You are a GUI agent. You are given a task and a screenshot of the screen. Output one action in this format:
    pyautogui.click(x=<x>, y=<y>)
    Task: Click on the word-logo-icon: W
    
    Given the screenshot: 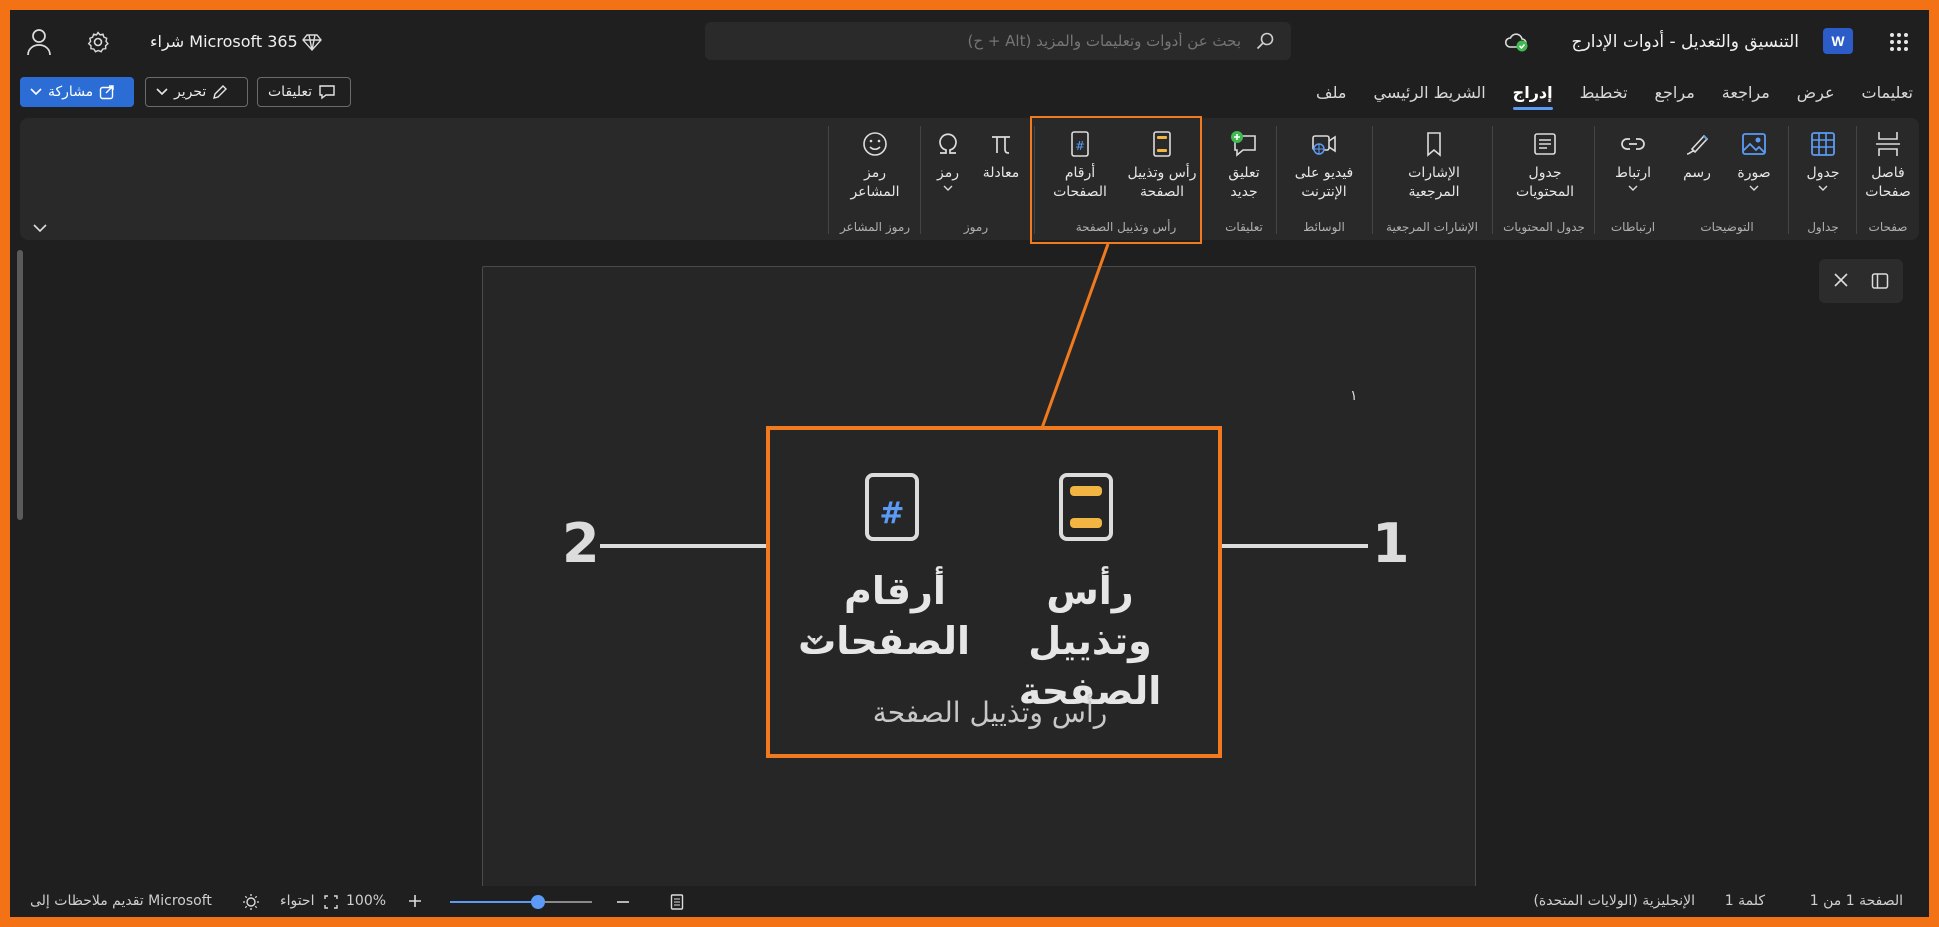 What is the action you would take?
    pyautogui.click(x=1838, y=41)
    